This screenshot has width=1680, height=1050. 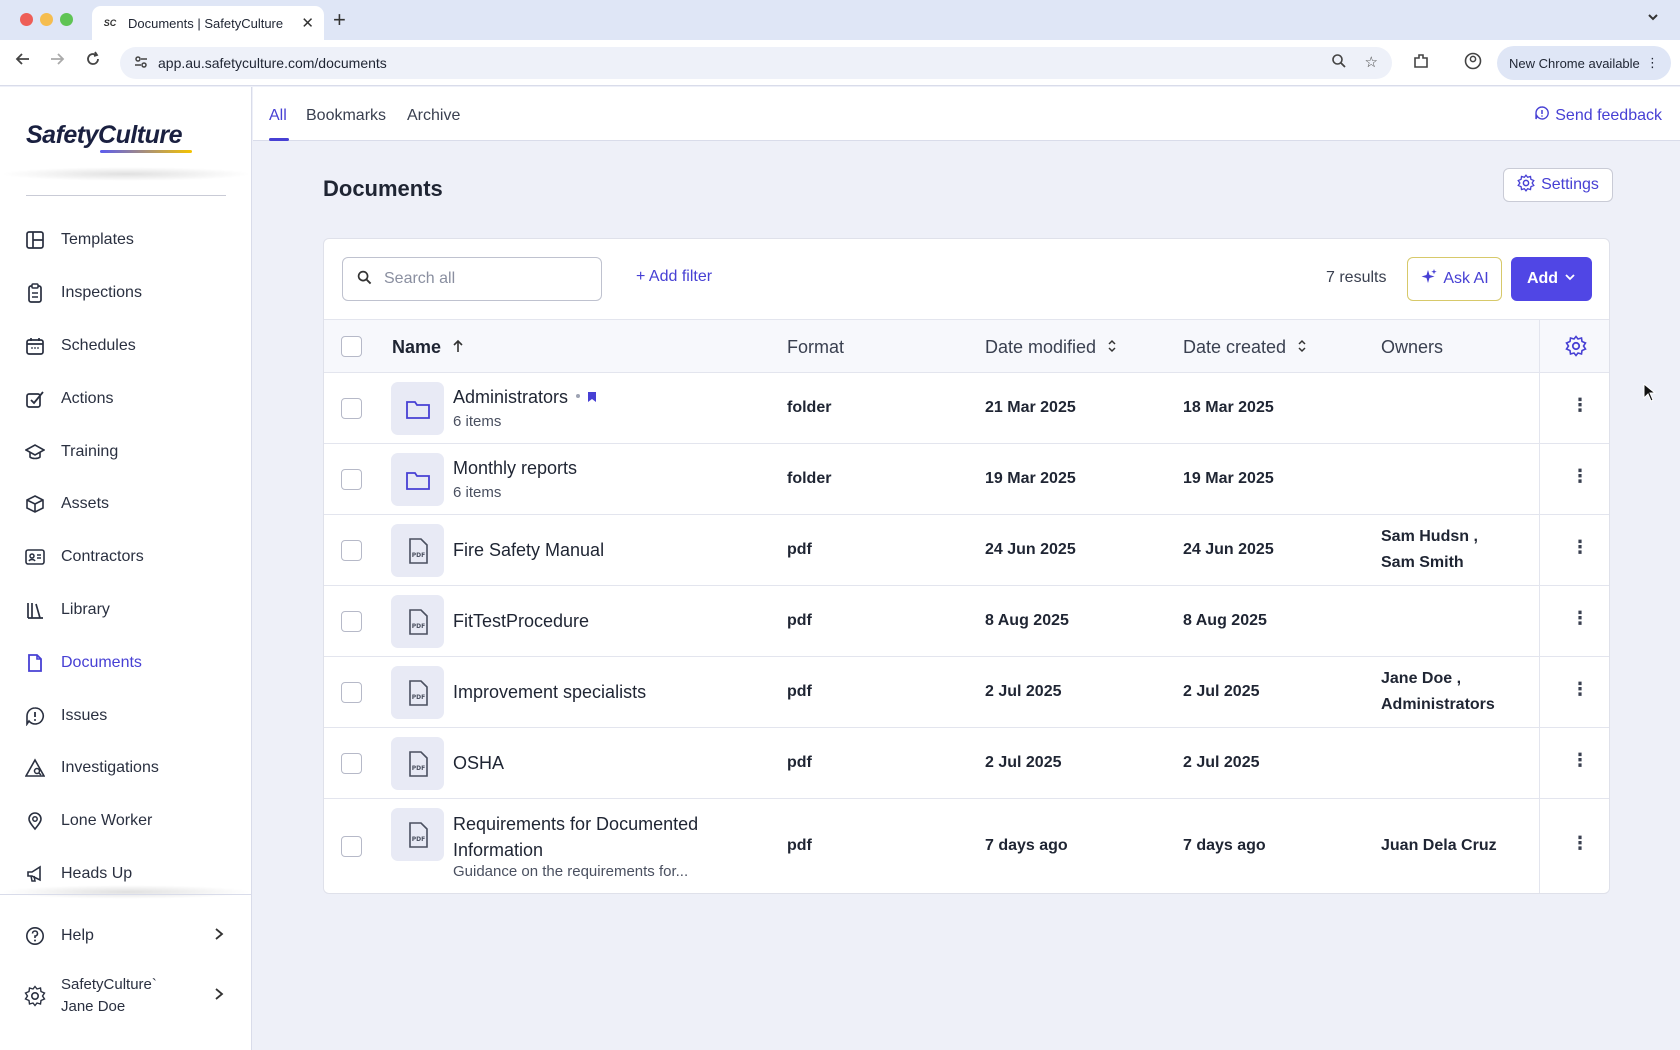 I want to click on sidebar-item-templates: Templates, so click(x=134, y=240).